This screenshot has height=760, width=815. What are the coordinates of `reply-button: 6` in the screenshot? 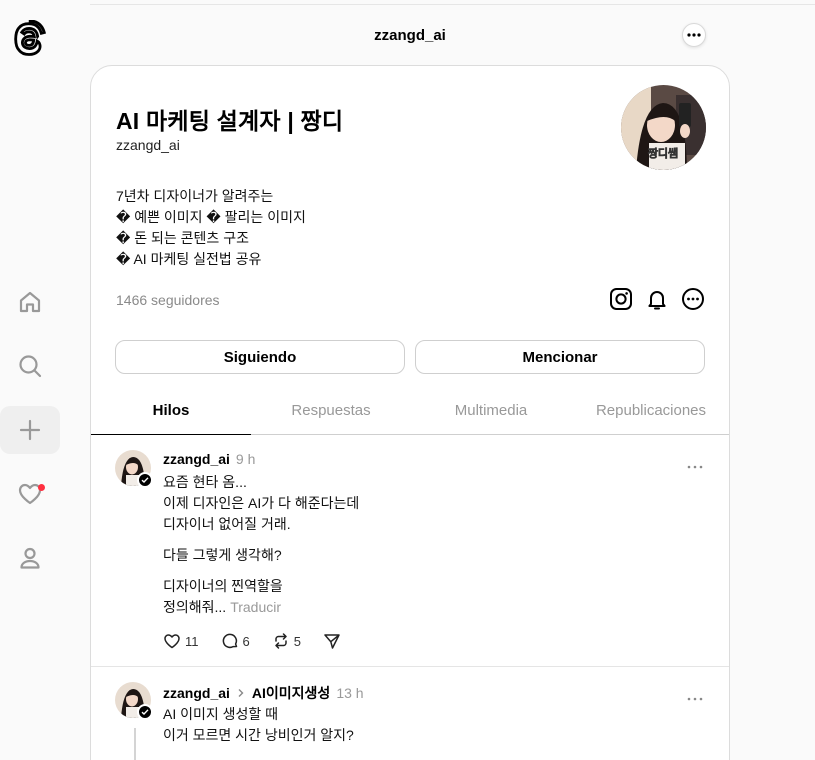 It's located at (235, 641).